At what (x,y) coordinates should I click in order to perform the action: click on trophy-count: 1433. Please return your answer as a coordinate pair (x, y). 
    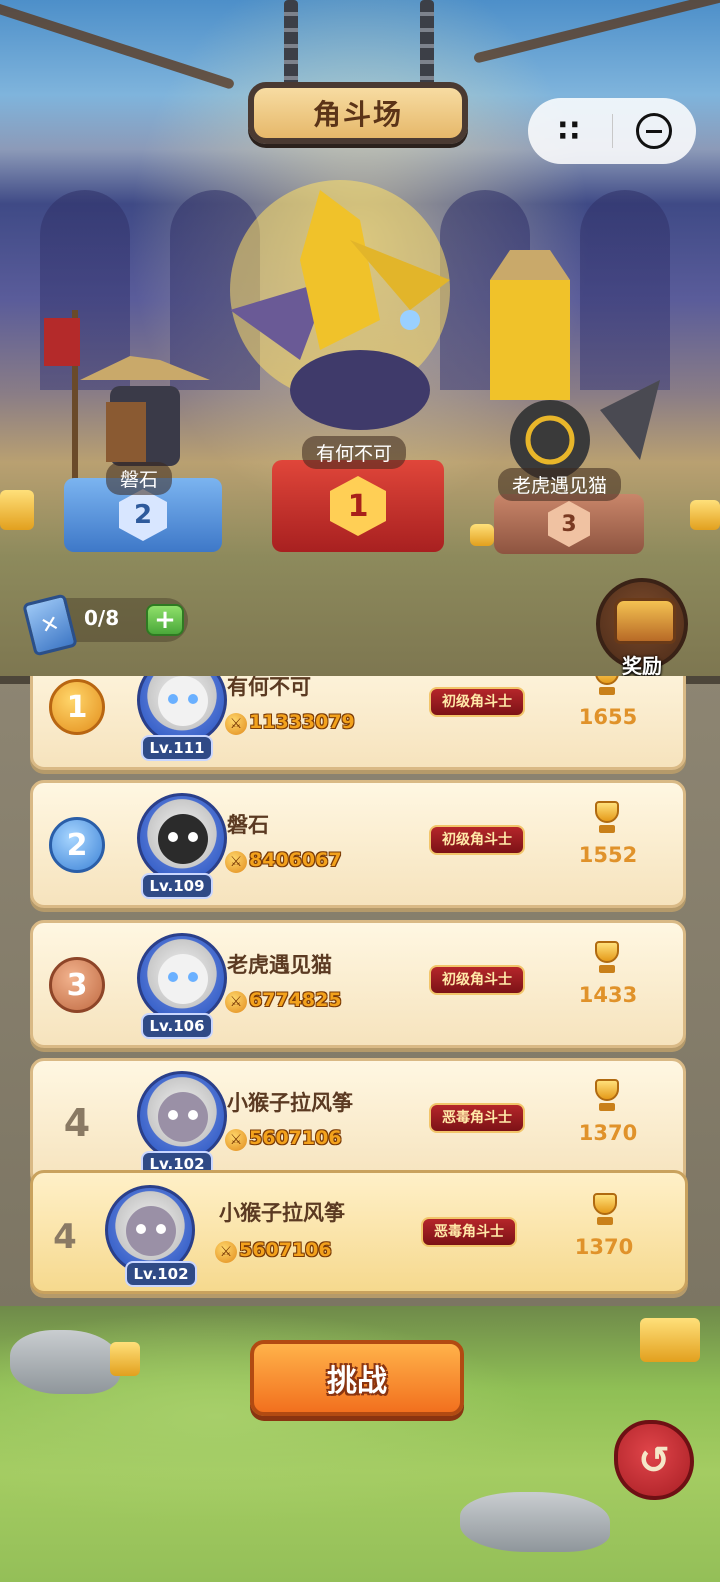
    Looking at the image, I should click on (608, 995).